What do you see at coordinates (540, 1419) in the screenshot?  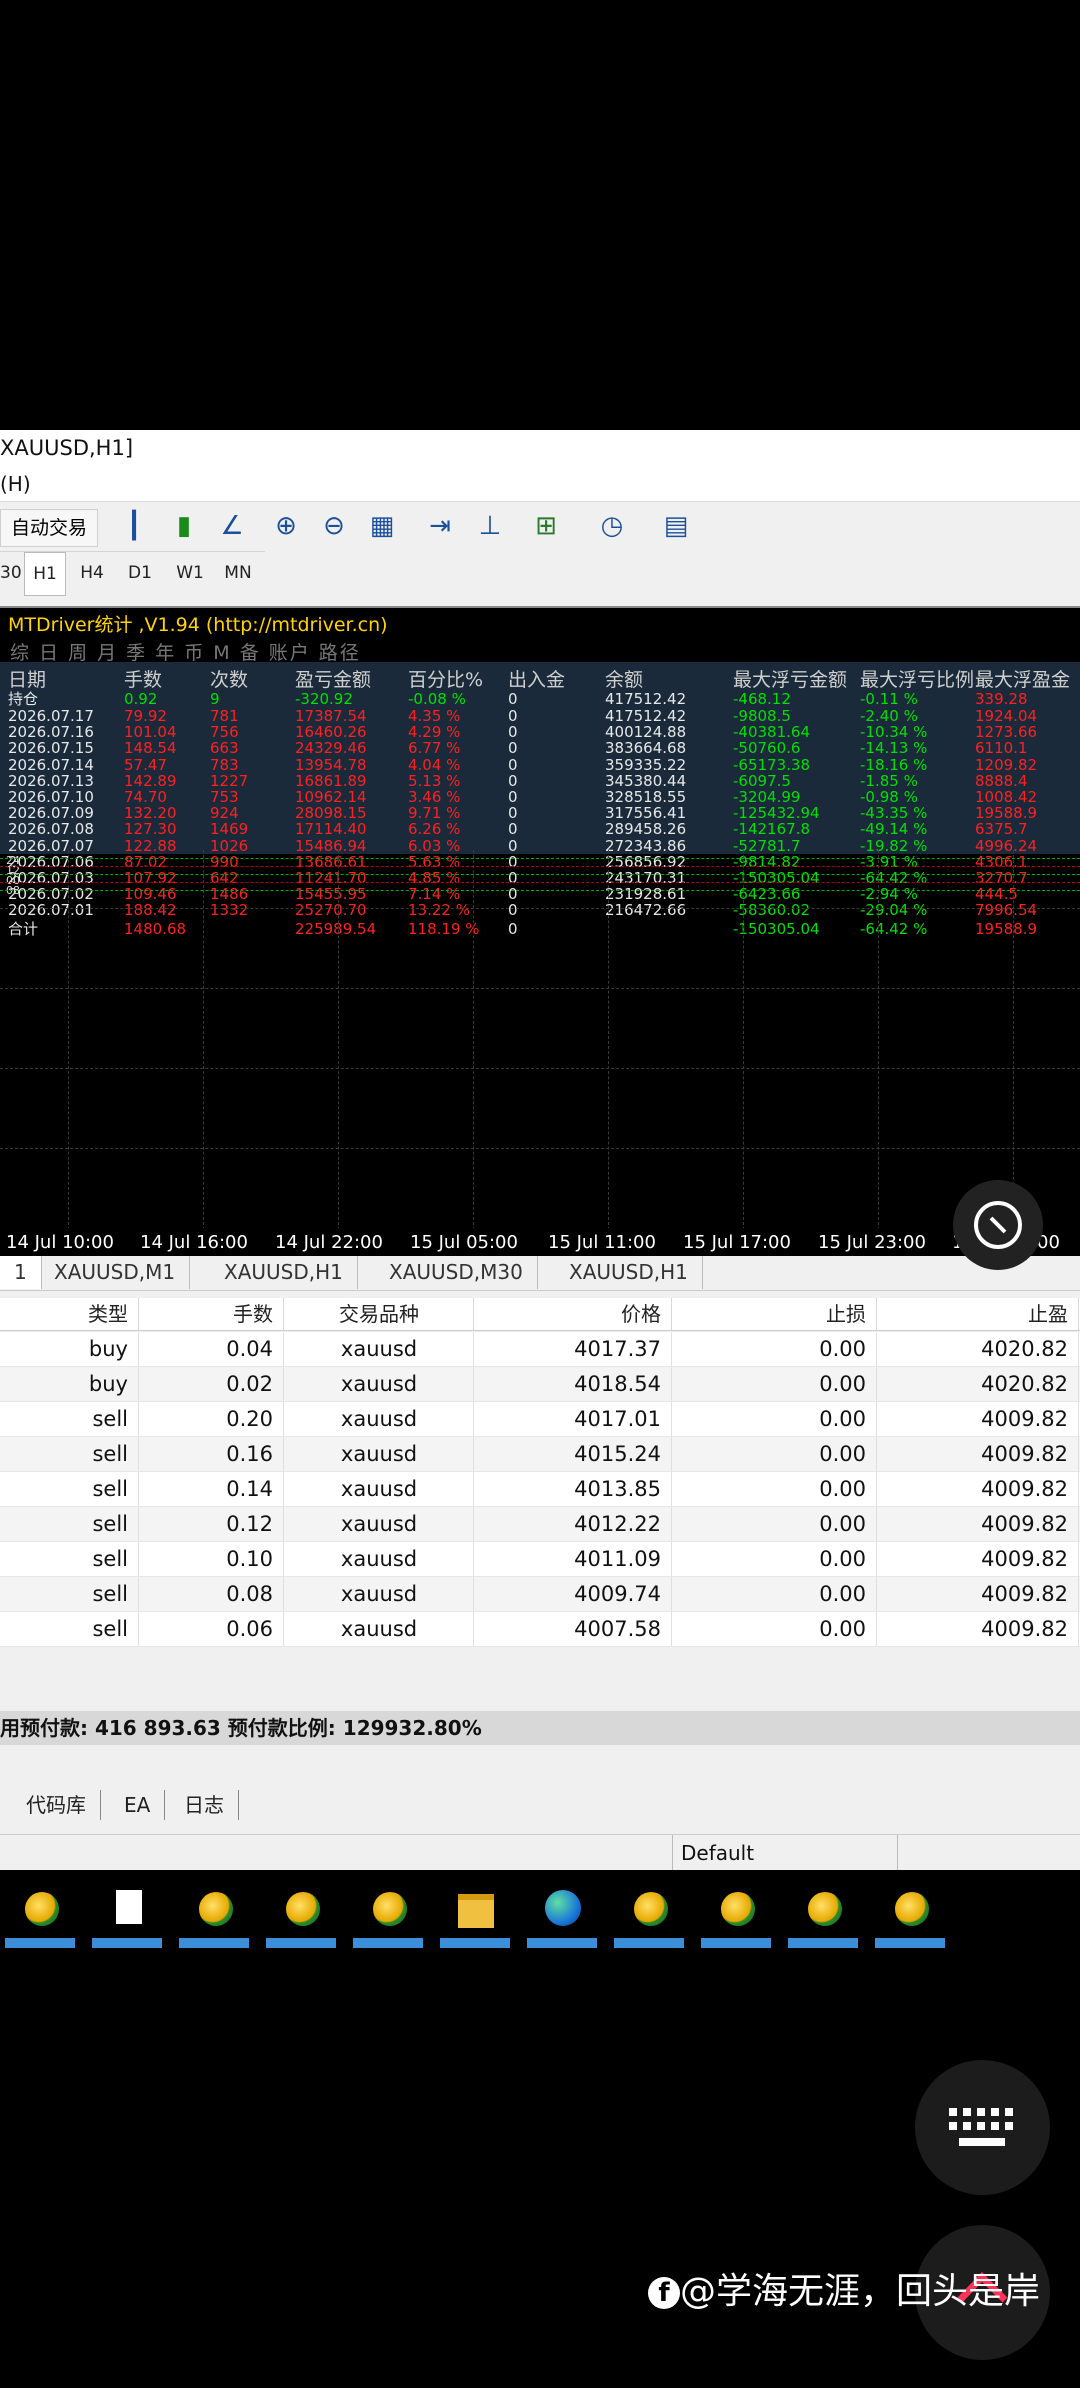 I see `order-row: sell 0.20 xauusd 4017.01 0.00 4009.82` at bounding box center [540, 1419].